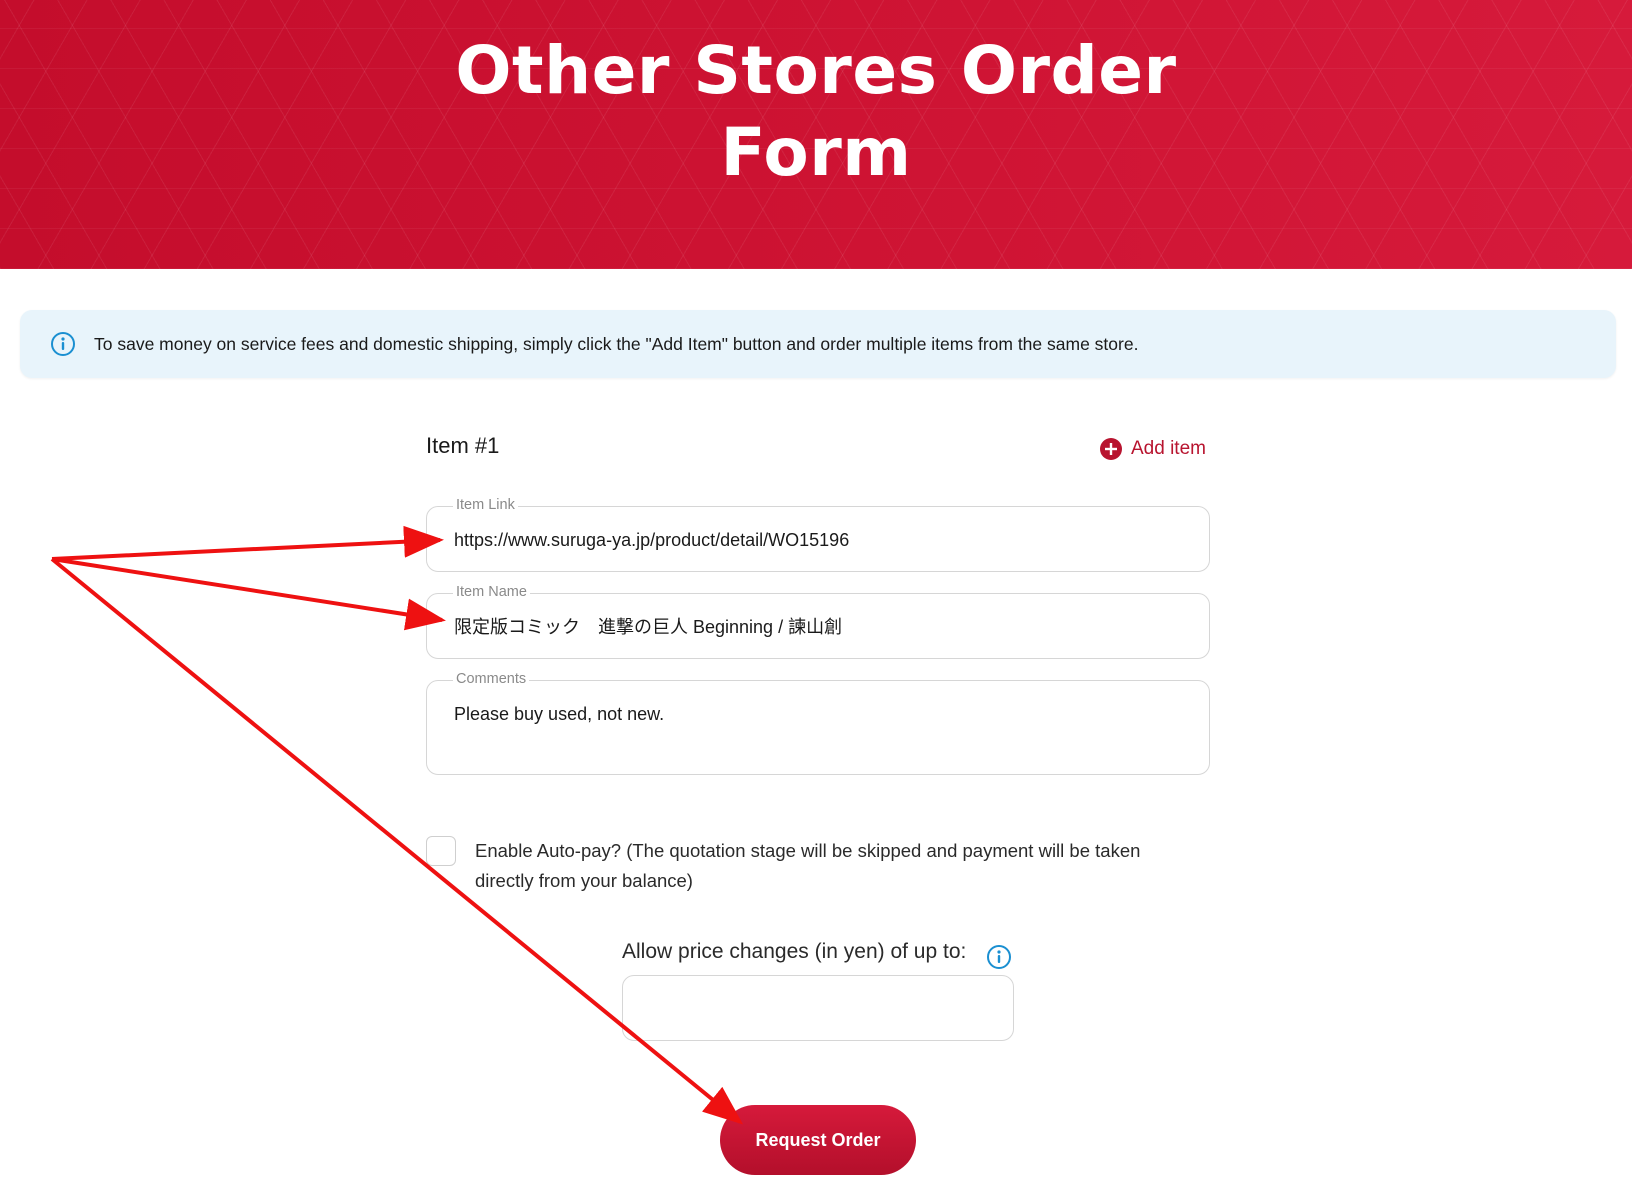 This screenshot has height=1177, width=1632. I want to click on item-heading: Item #1, so click(463, 445).